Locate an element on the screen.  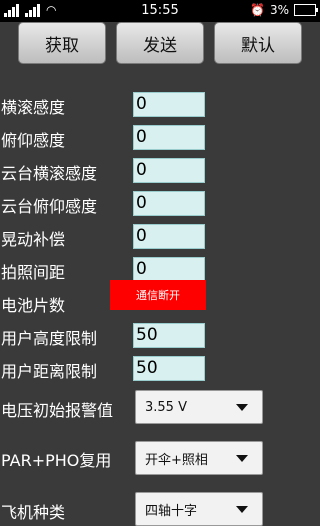
status-bar: ◠ 15:55 ⏰ 3% is located at coordinates (160, 11).